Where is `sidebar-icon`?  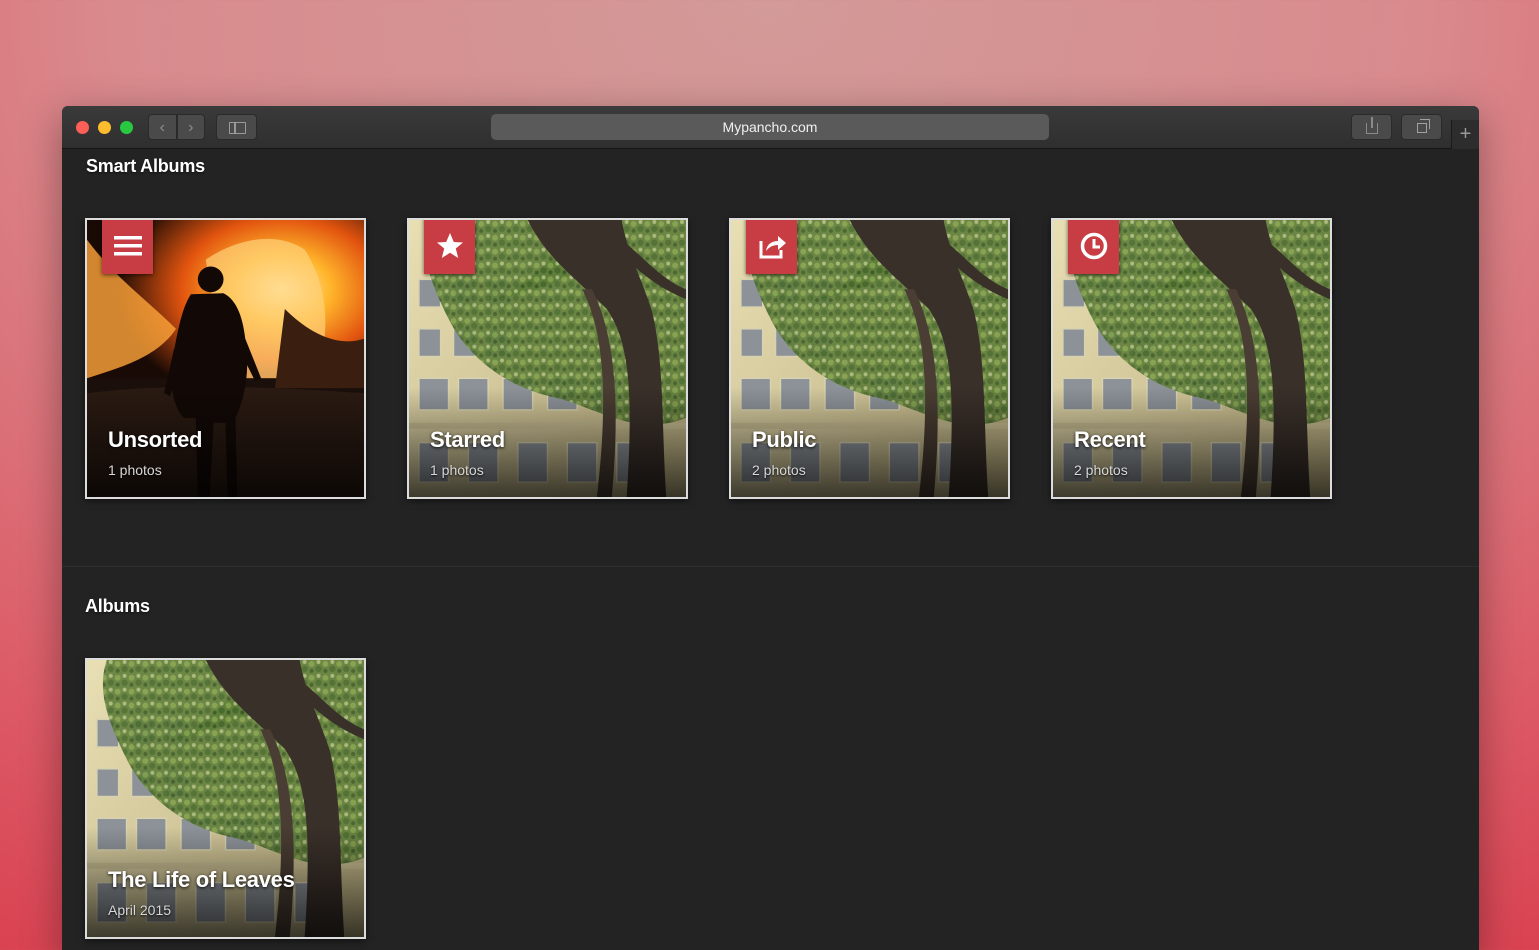 sidebar-icon is located at coordinates (237, 128).